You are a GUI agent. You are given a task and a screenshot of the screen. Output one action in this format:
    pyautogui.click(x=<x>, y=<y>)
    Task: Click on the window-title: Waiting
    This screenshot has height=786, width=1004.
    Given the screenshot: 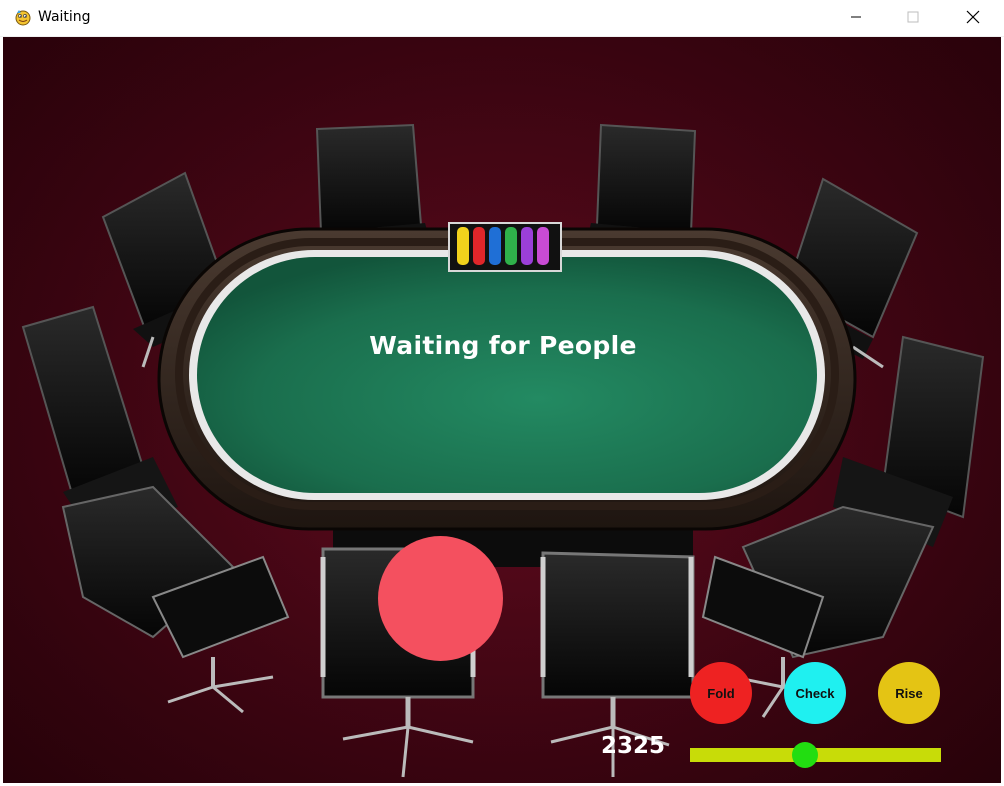 What is the action you would take?
    pyautogui.click(x=64, y=17)
    